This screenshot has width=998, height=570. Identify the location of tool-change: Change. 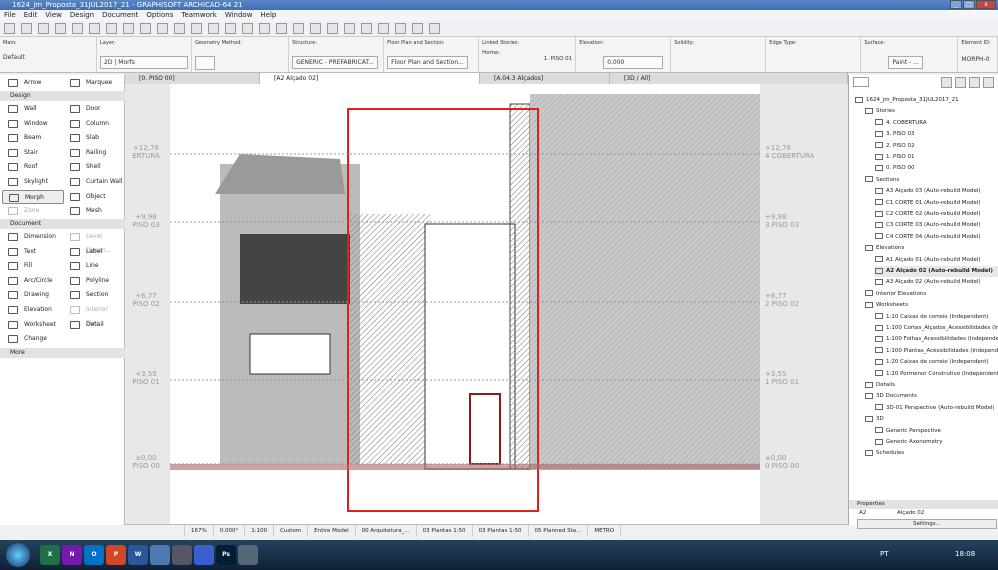
(33, 339).